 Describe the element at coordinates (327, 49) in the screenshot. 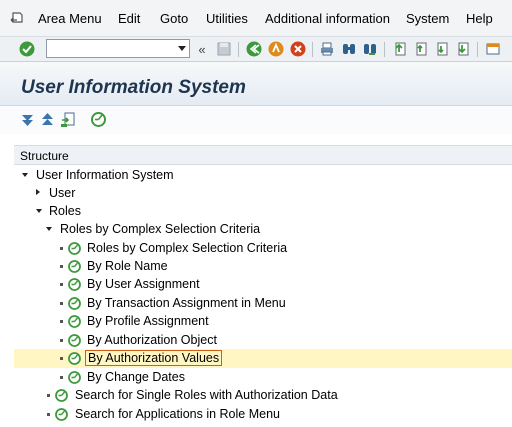

I see `print-icon` at that location.